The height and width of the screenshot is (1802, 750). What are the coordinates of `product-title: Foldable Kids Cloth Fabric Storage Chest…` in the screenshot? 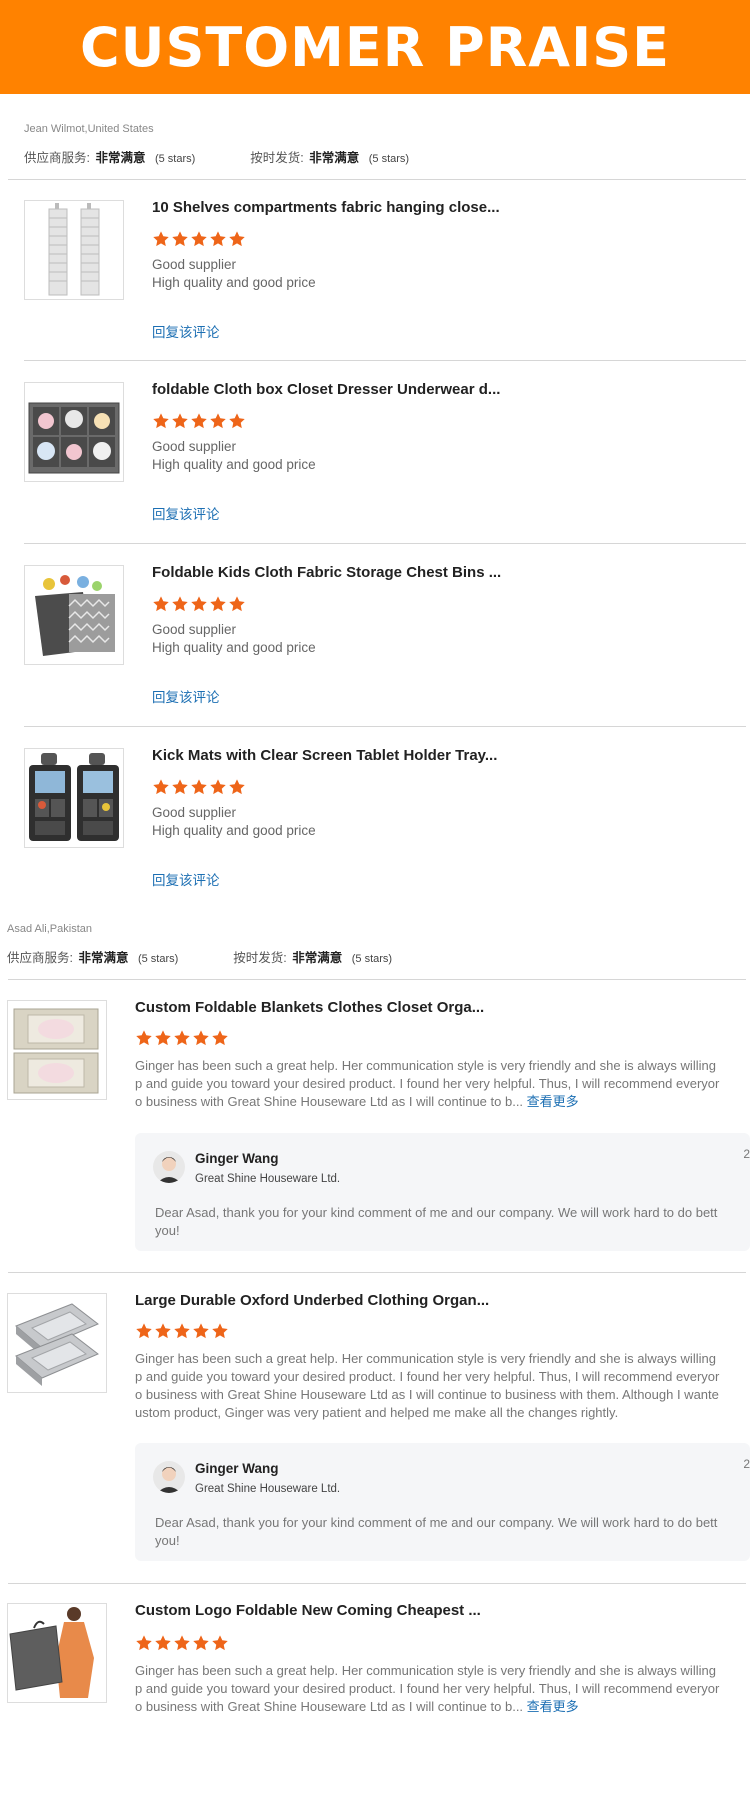 It's located at (326, 572).